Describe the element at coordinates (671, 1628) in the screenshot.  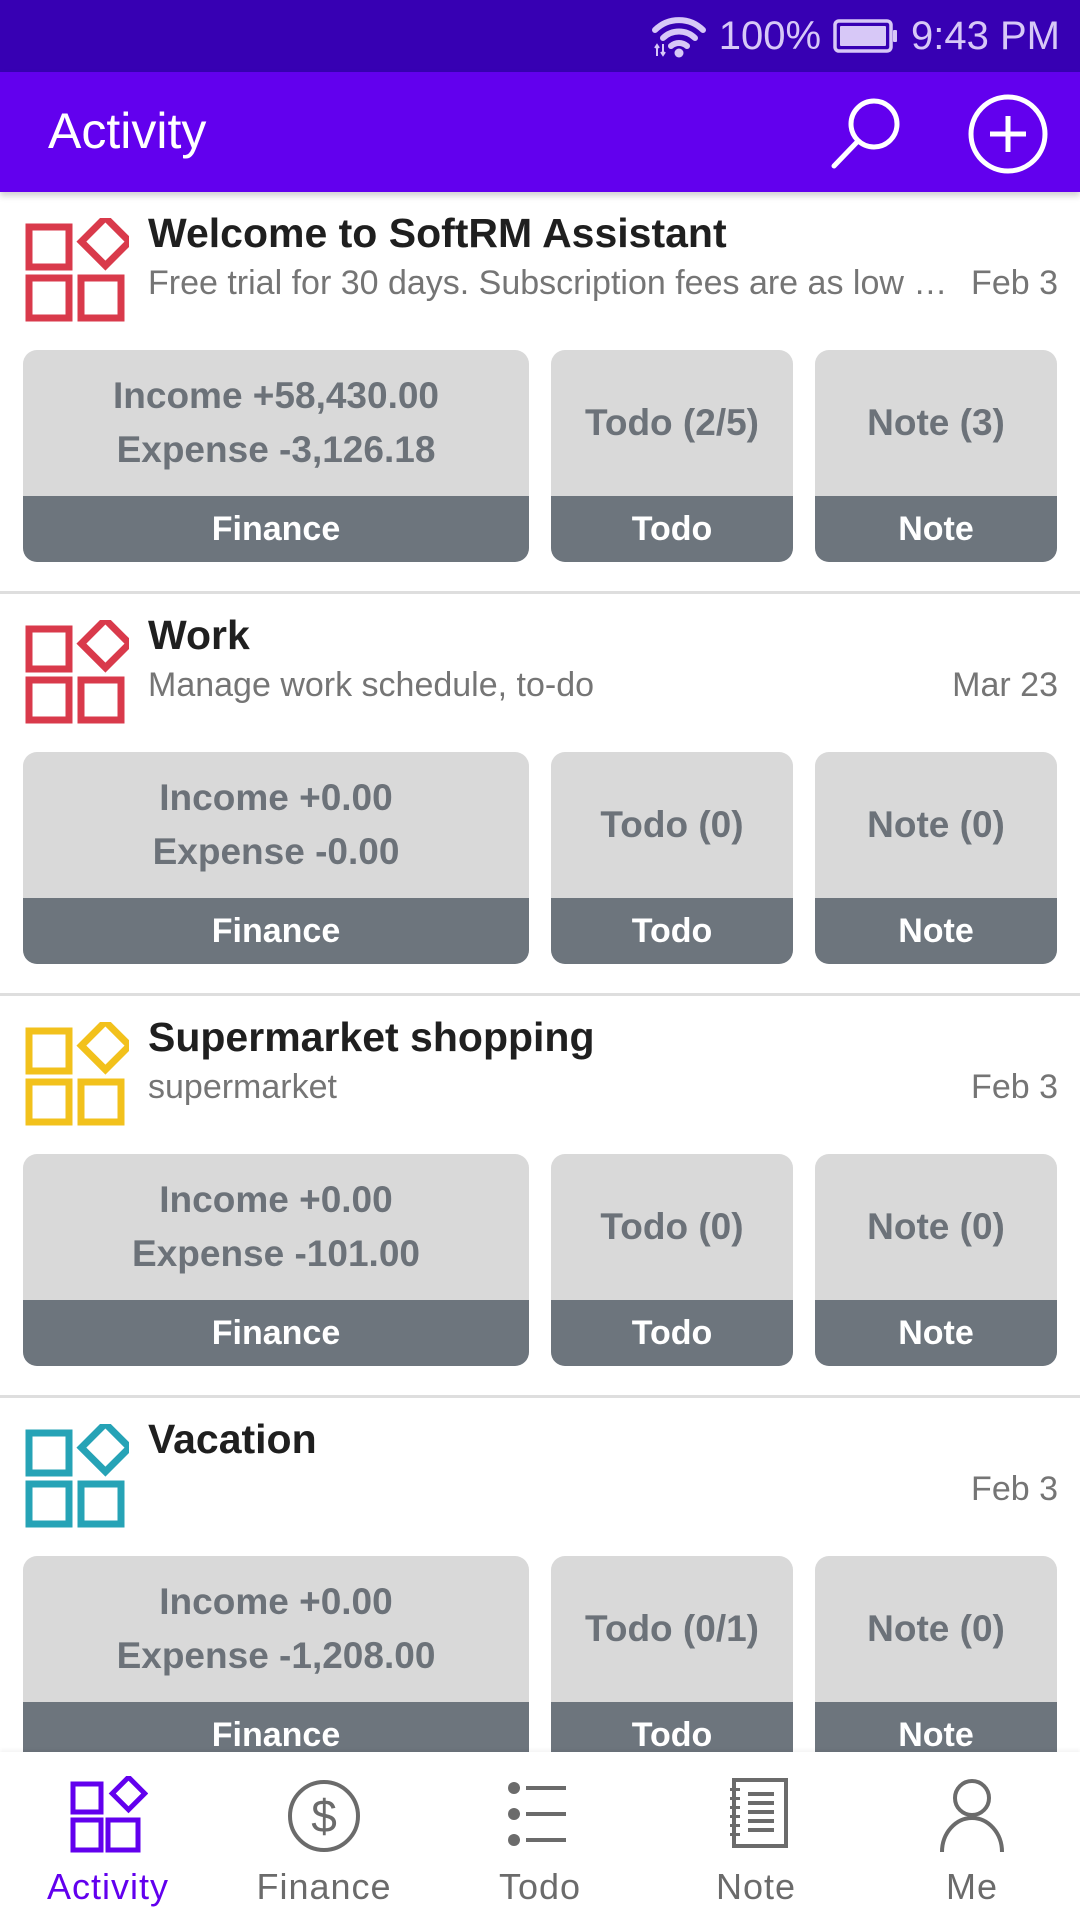
I see `todo-count: Todo (0/1)` at that location.